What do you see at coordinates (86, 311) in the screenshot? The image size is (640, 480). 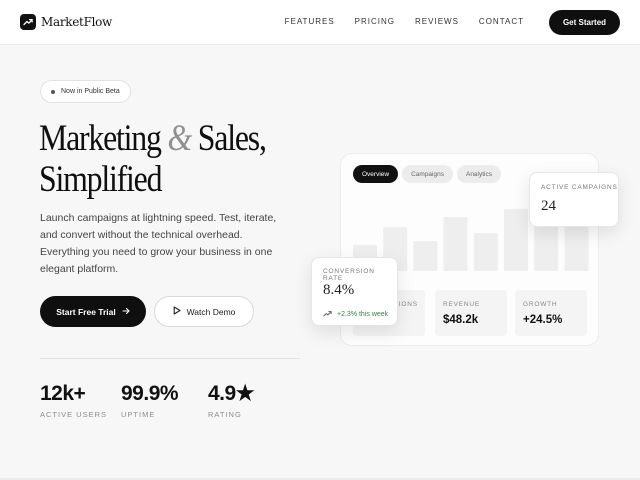 I see `start-free-trial-label: Start Free Trial` at bounding box center [86, 311].